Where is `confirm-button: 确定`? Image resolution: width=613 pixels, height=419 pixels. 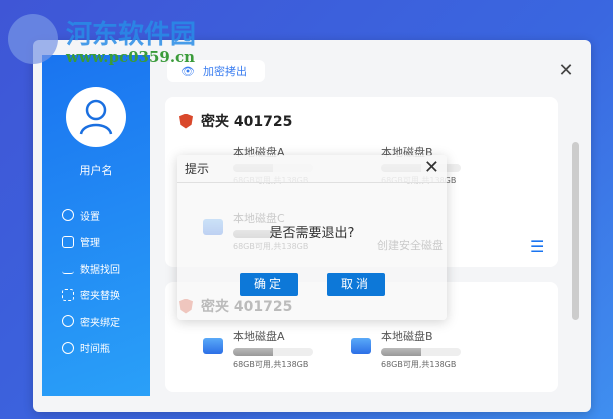
confirm-button: 确定 is located at coordinates (269, 284).